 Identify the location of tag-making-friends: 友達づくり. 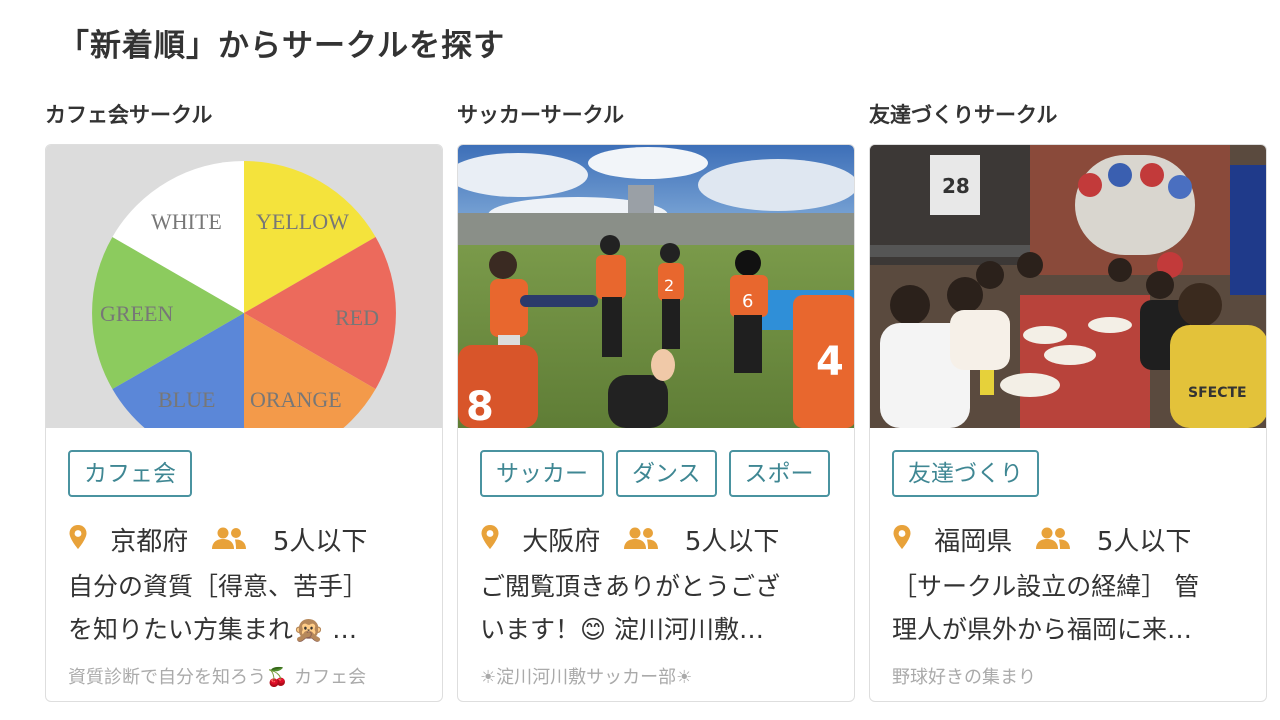
(965, 473).